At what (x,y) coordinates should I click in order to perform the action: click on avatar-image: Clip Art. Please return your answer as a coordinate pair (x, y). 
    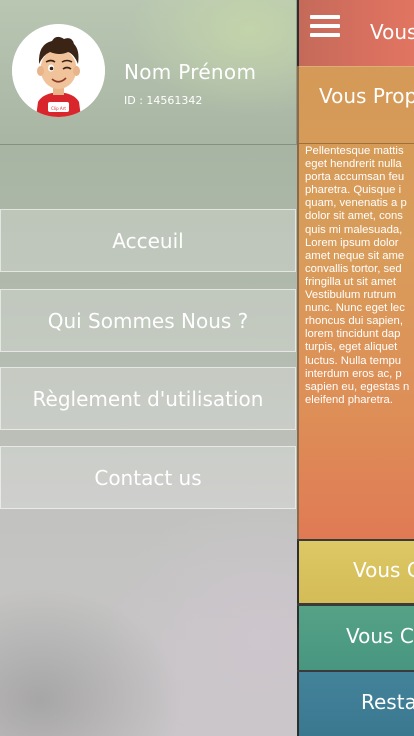
    Looking at the image, I should click on (58, 70).